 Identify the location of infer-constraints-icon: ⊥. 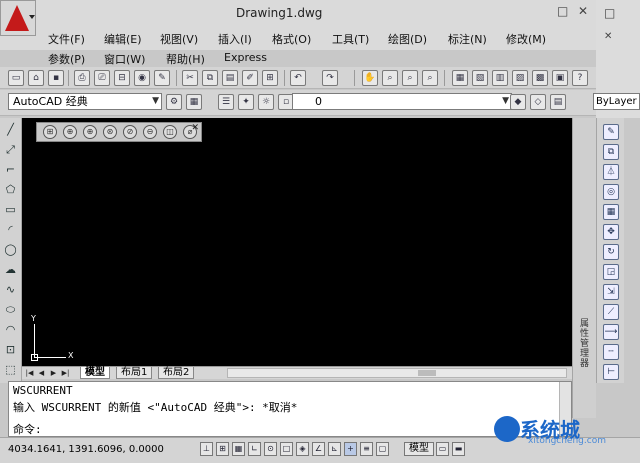
(206, 449).